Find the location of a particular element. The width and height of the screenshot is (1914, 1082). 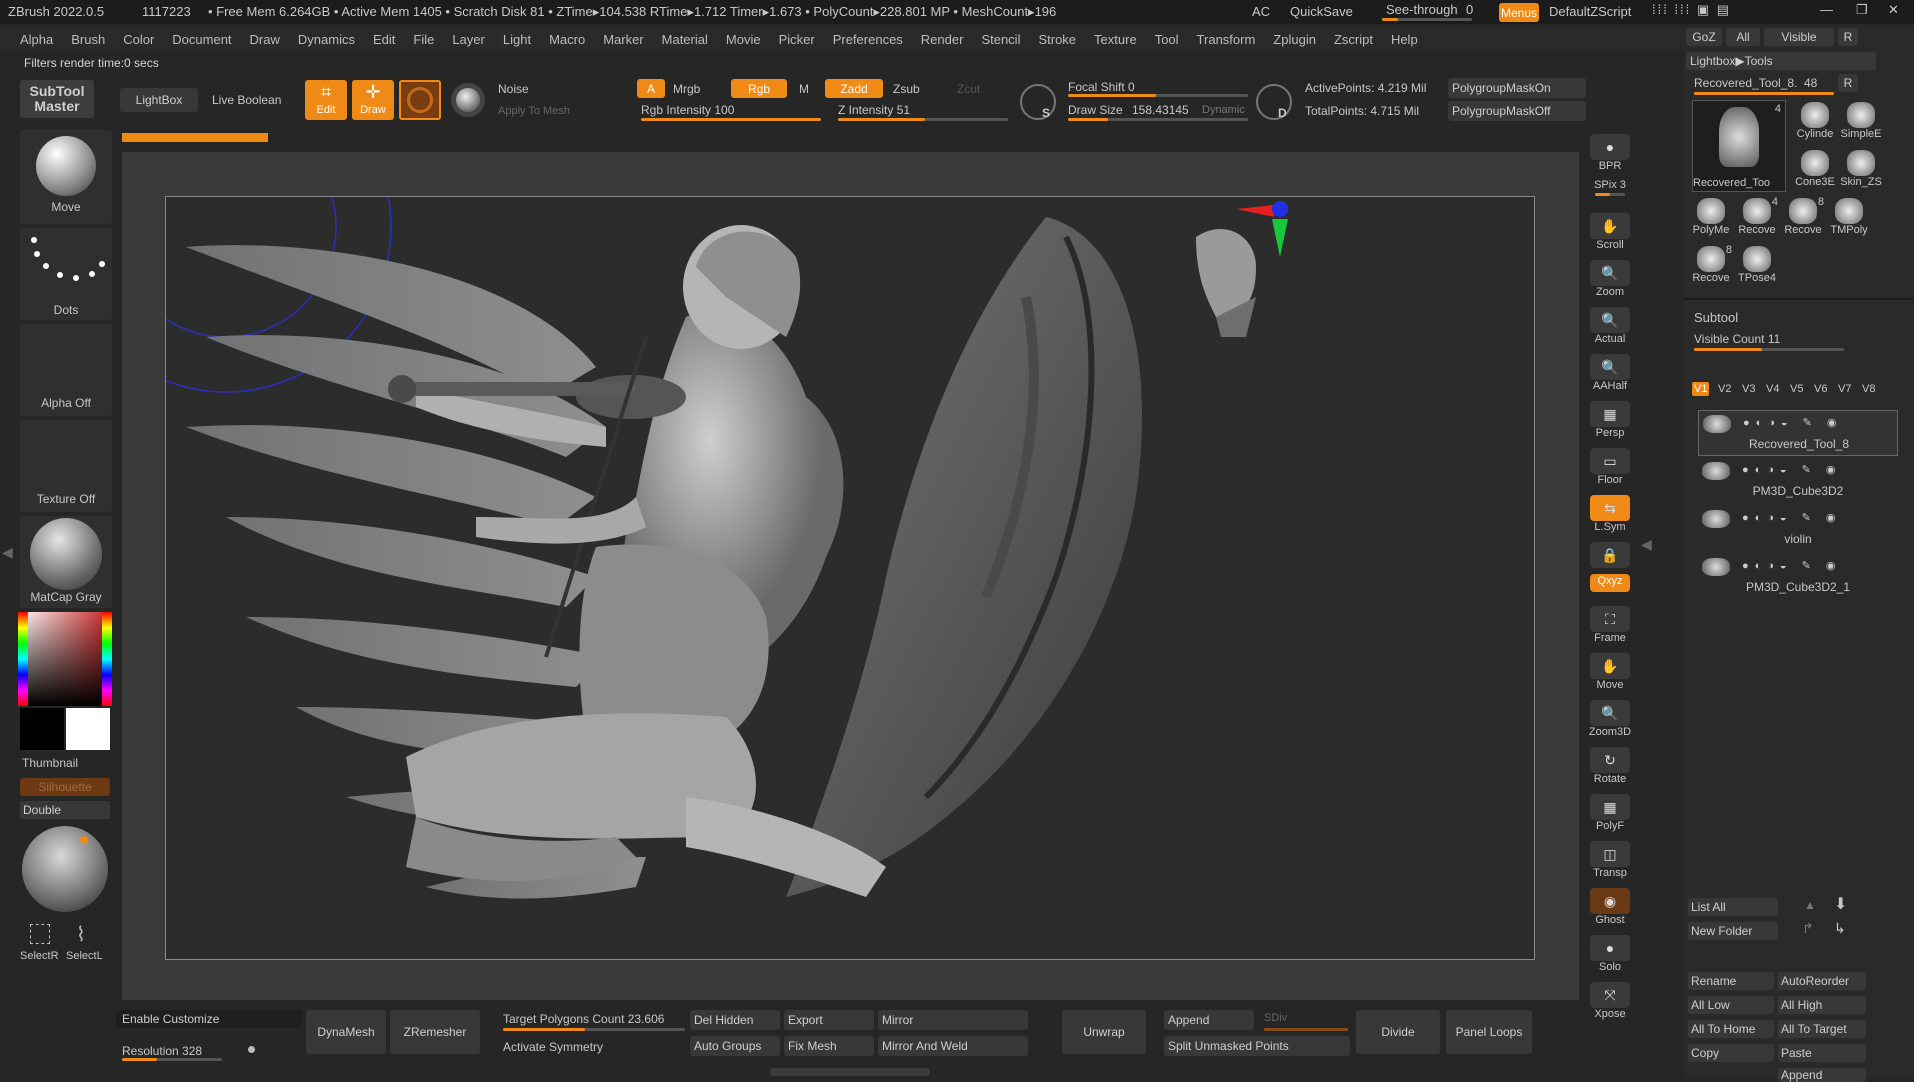

menu-brush: Brush is located at coordinates (88, 39).